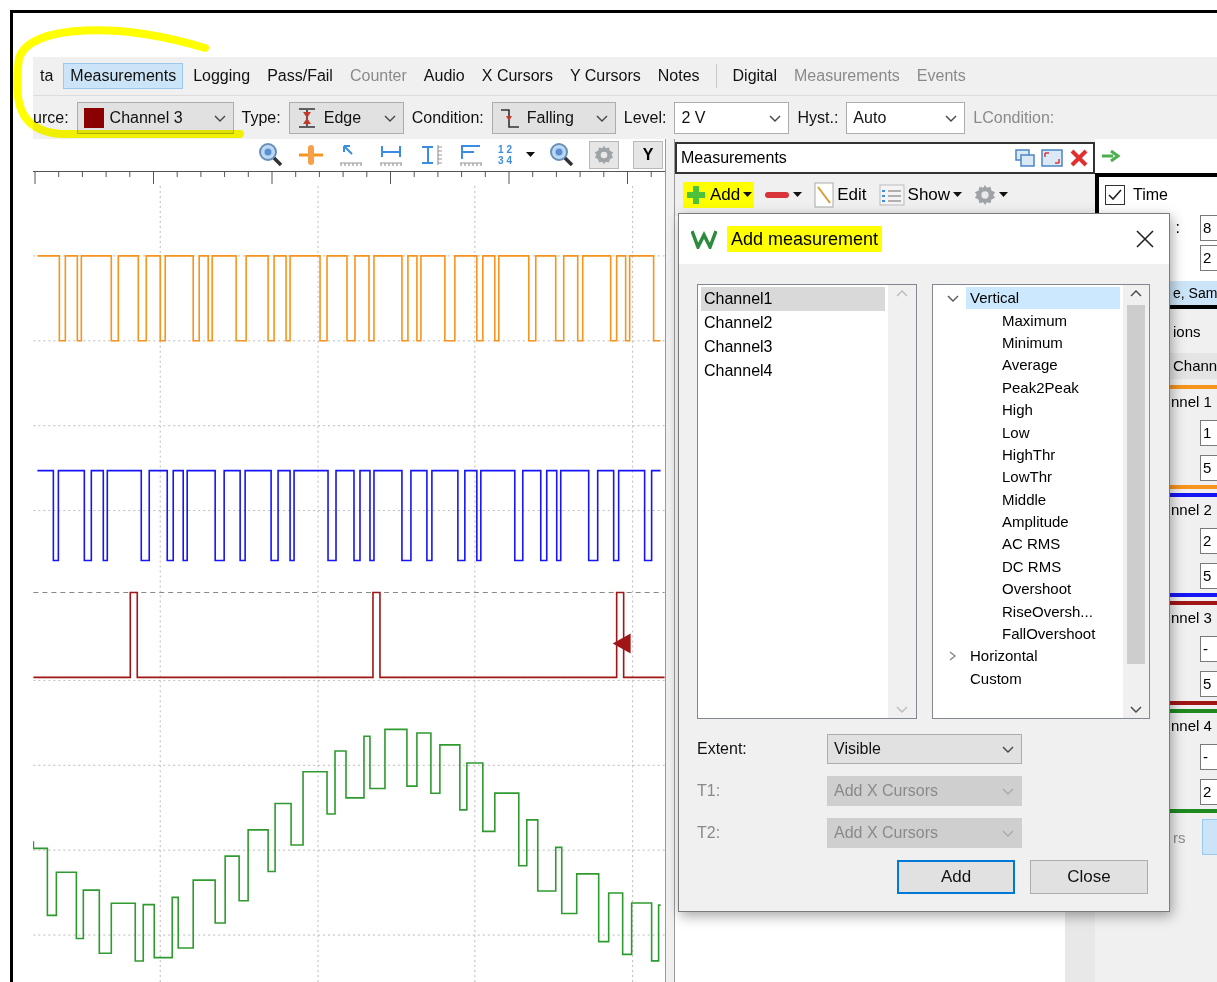 The height and width of the screenshot is (982, 1217). What do you see at coordinates (1089, 877) in the screenshot?
I see `dialog-button: Close` at bounding box center [1089, 877].